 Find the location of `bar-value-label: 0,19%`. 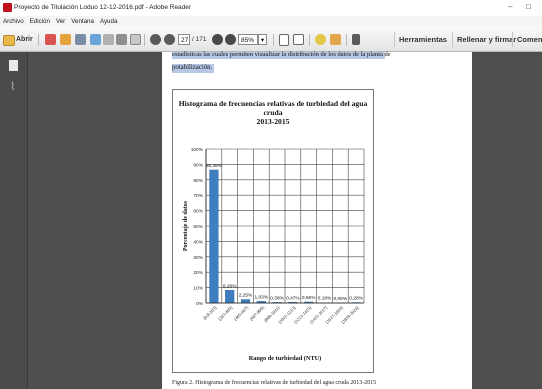

bar-value-label: 0,19% is located at coordinates (325, 299).